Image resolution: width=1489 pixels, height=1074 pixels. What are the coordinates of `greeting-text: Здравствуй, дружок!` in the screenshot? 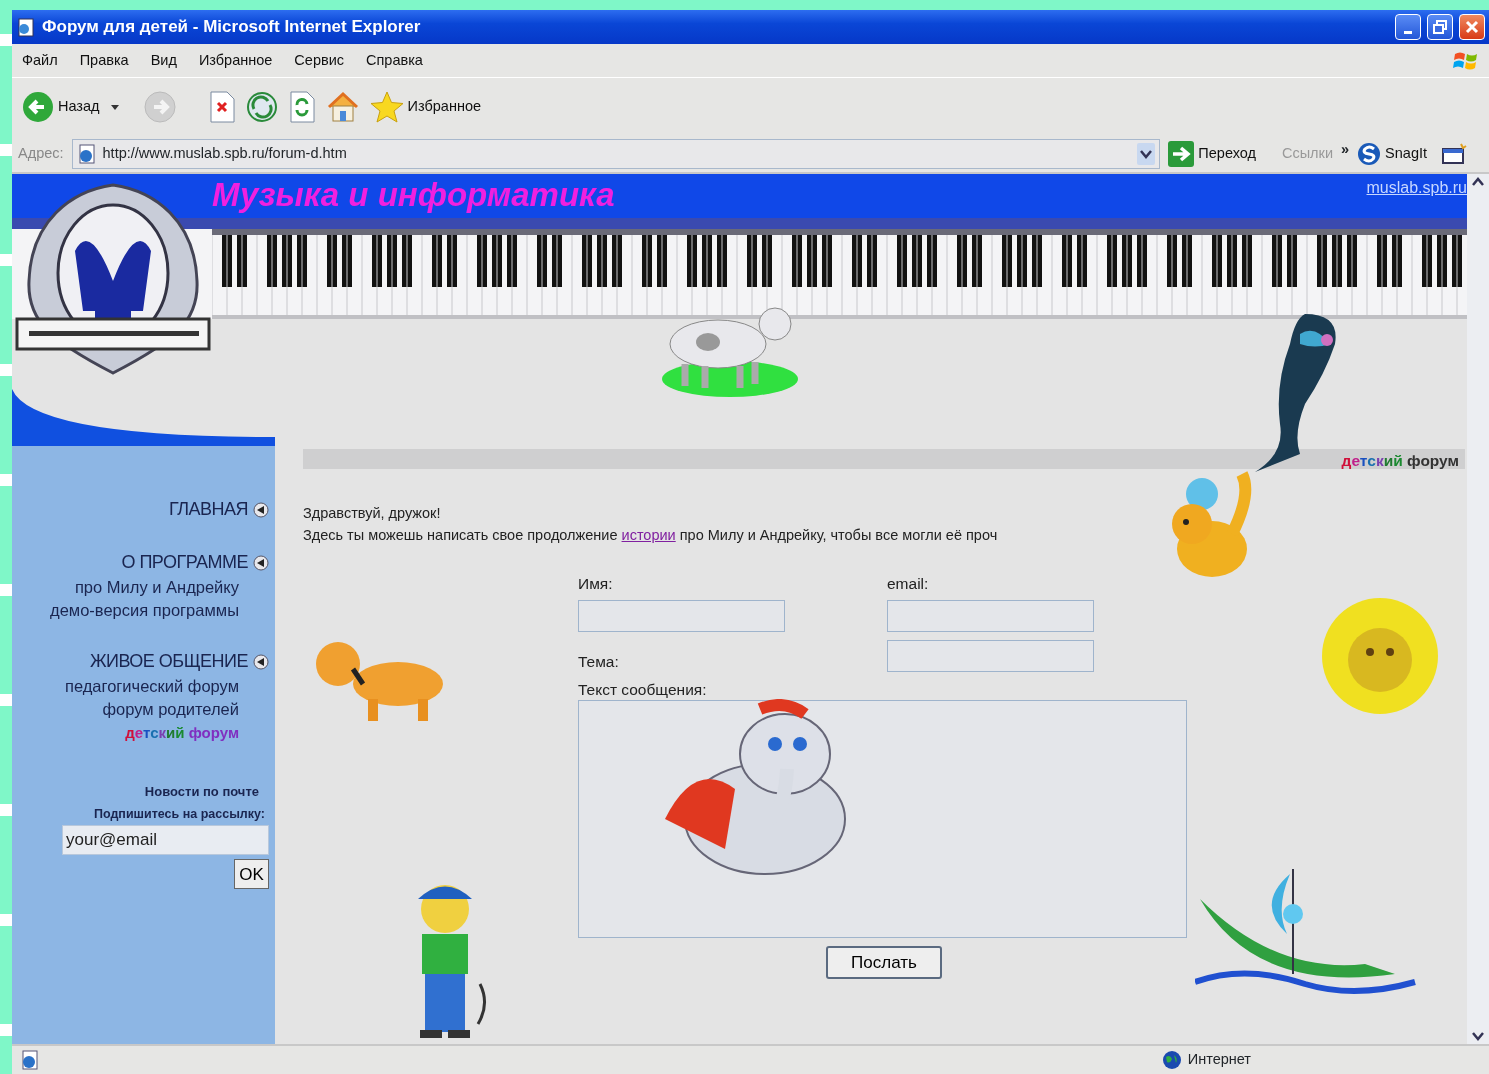 It's located at (372, 513).